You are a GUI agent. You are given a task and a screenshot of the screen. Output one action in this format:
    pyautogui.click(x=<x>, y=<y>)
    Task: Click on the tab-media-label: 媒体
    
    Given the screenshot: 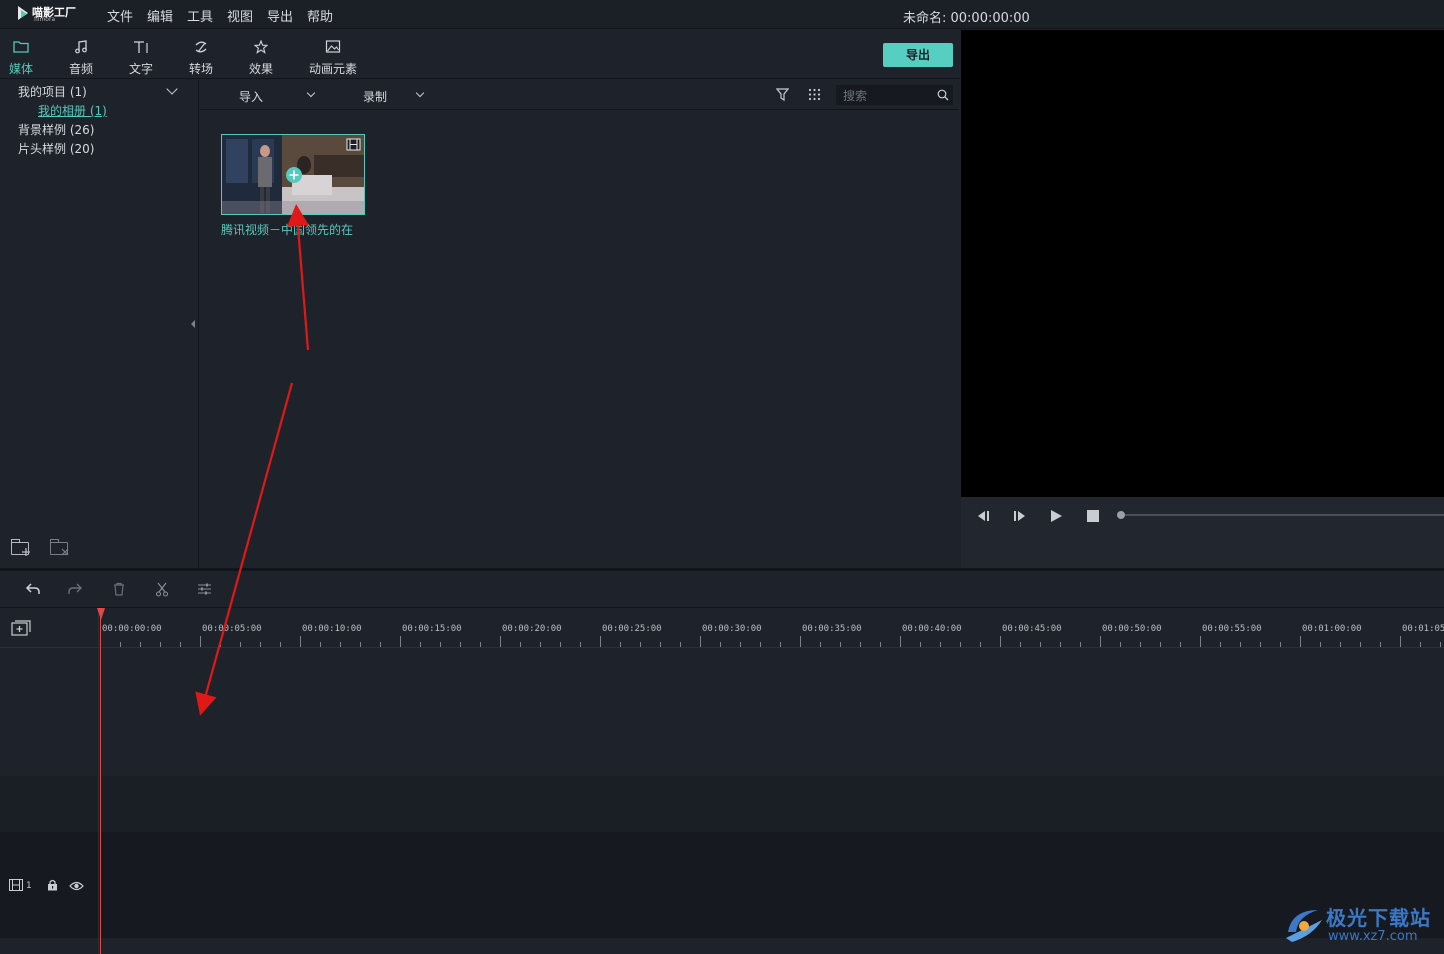 What is the action you would take?
    pyautogui.click(x=20, y=69)
    